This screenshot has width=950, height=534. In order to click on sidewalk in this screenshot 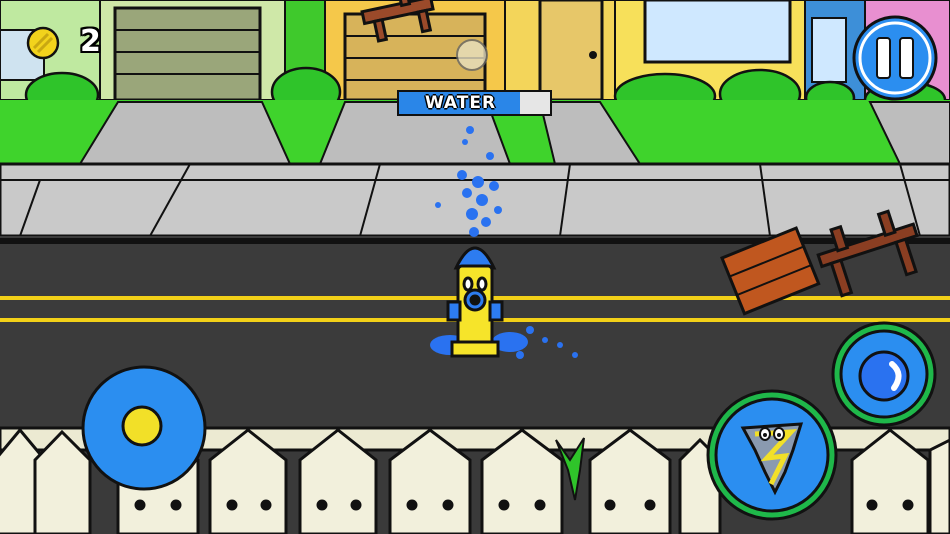, I will do `click(475, 200)`.